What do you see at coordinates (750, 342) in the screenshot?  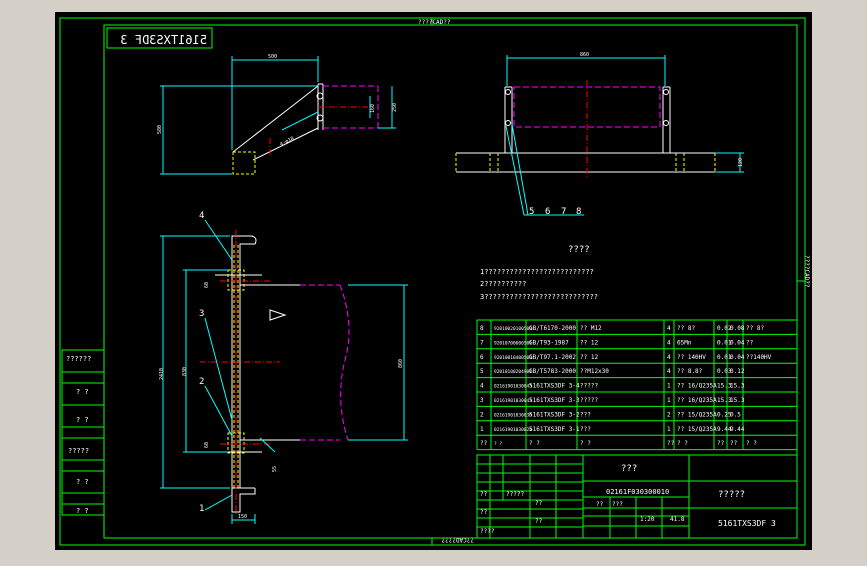 I see `bom-cell: ??` at bounding box center [750, 342].